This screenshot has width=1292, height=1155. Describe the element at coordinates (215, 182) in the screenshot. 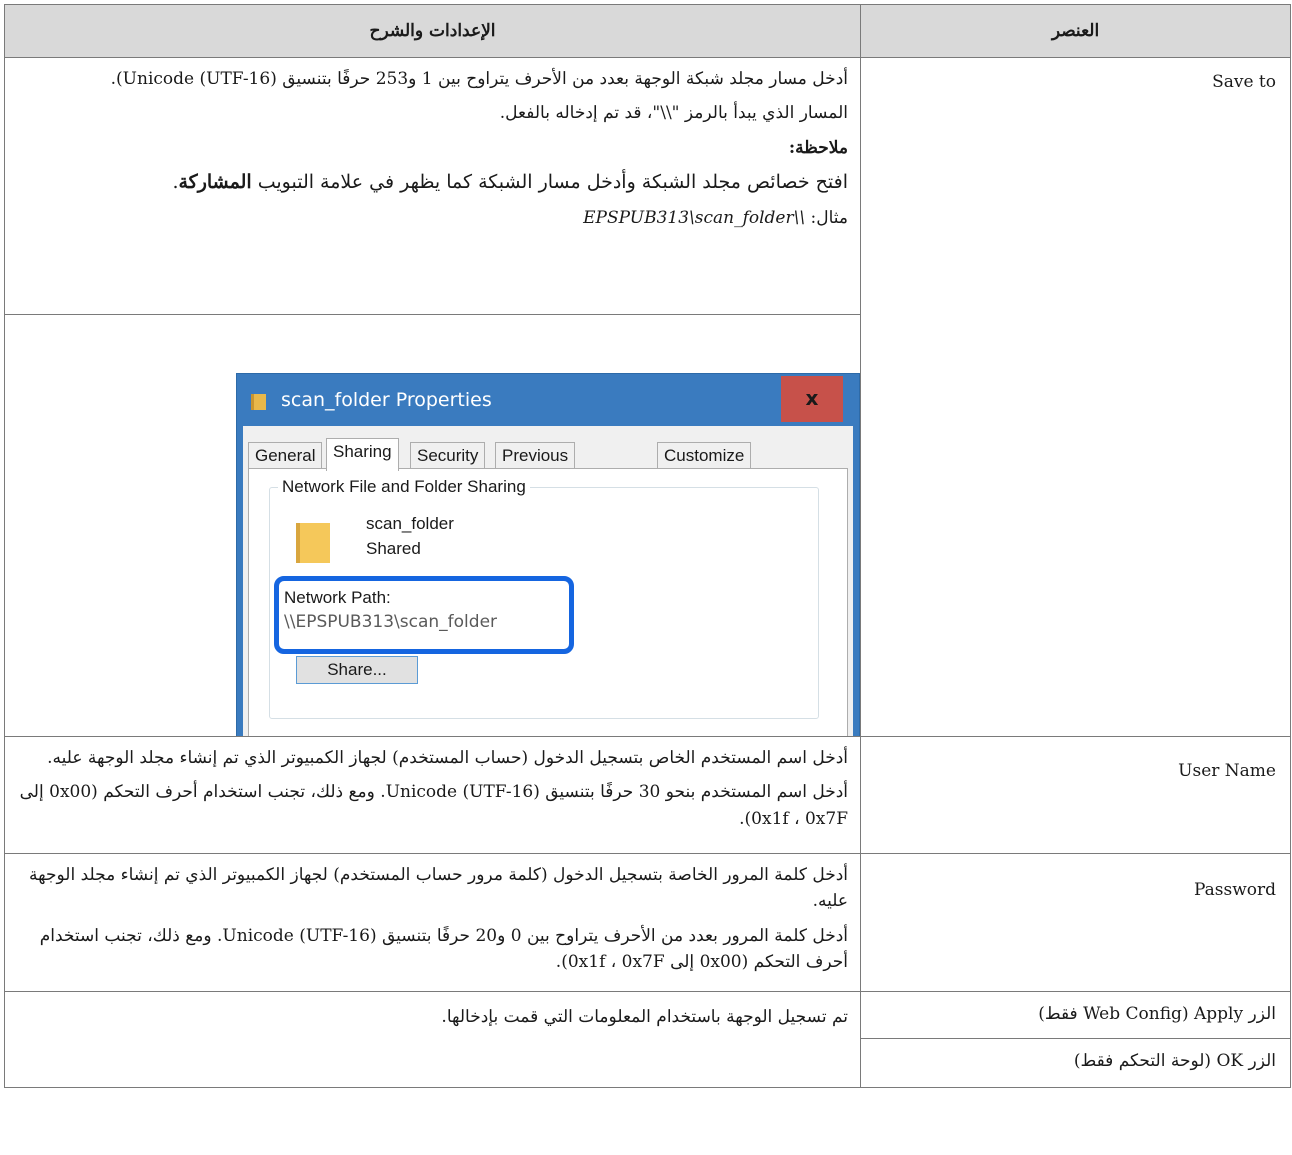

I see `note-text-bold: المشاركة` at that location.